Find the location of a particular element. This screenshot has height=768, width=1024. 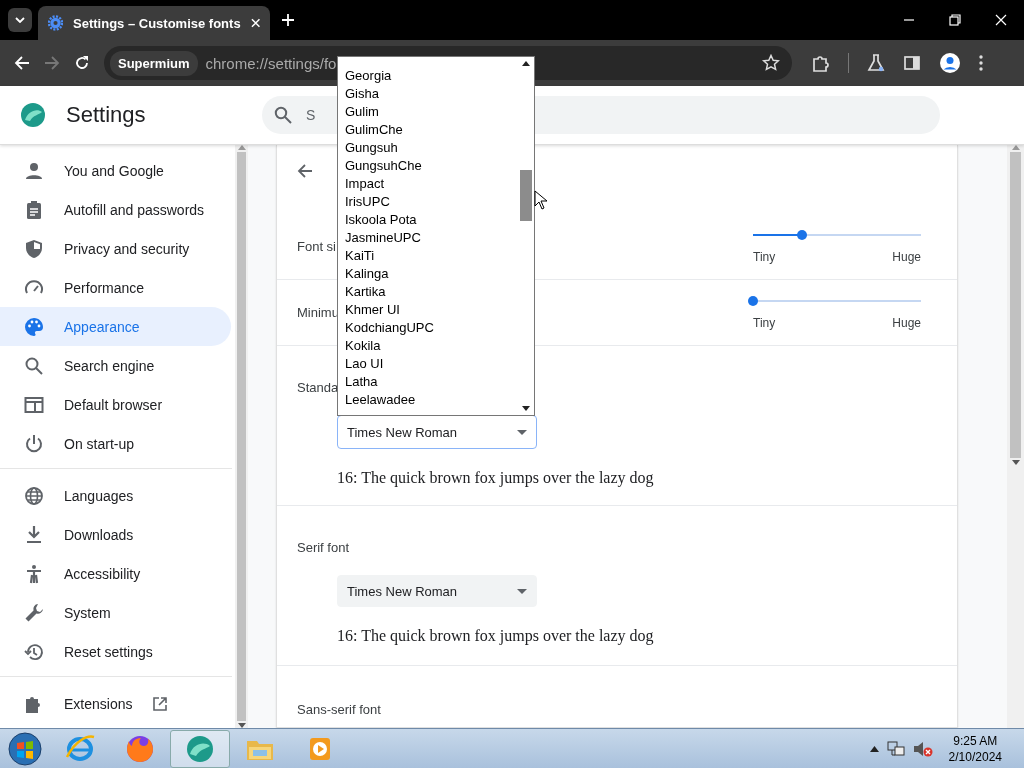

dropdown-option: Kalinga is located at coordinates (431, 274).